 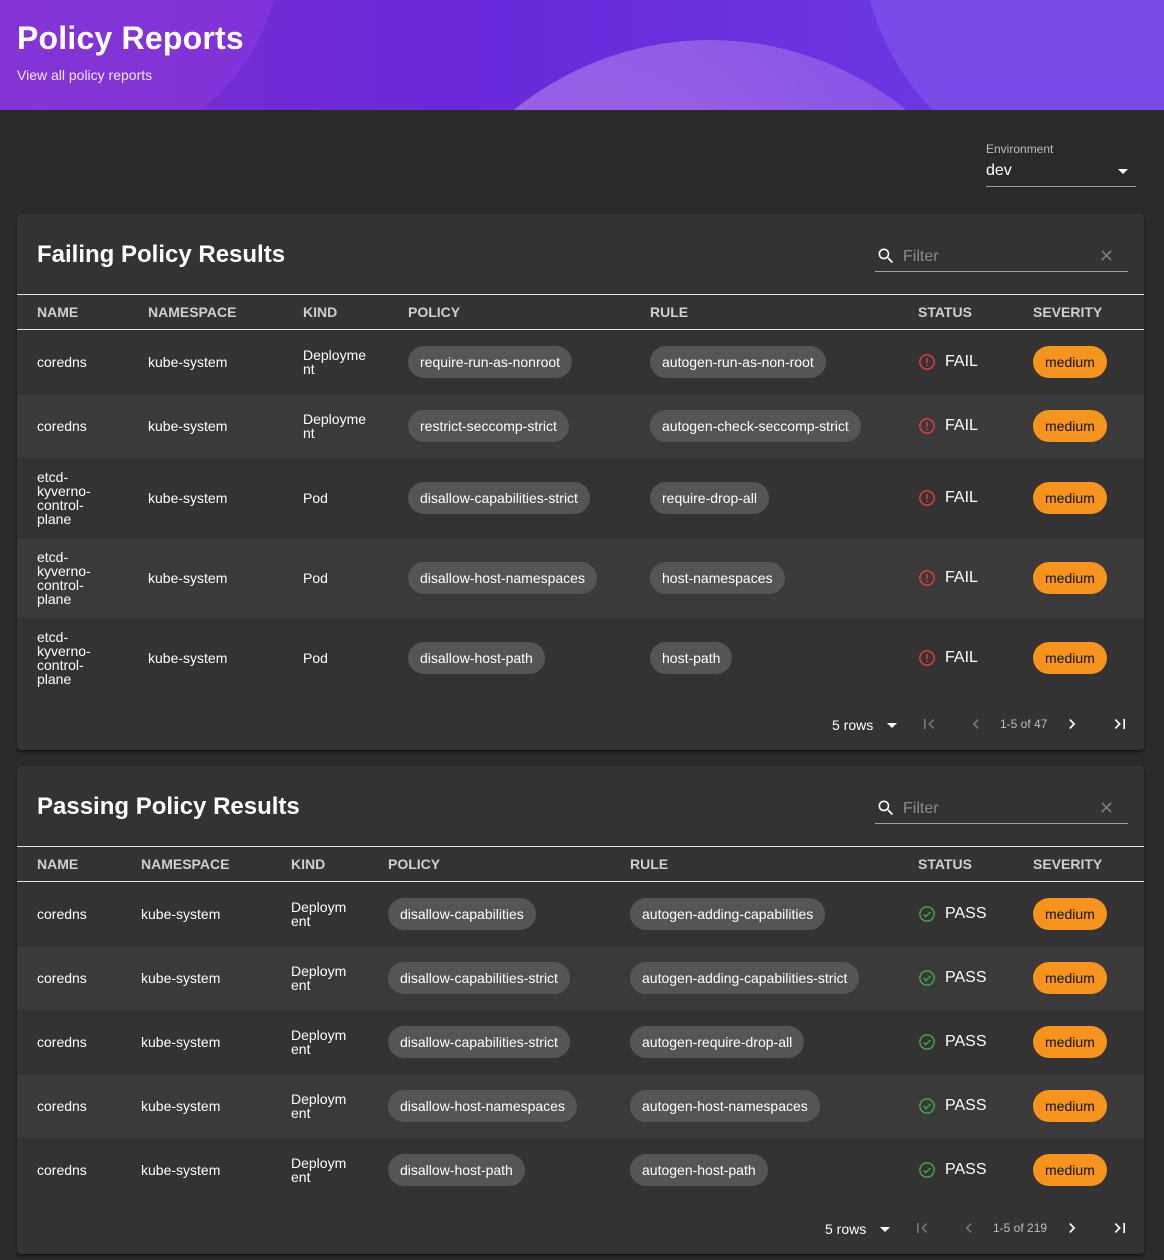 What do you see at coordinates (1061, 174) in the screenshot?
I see `environment-select: dev` at bounding box center [1061, 174].